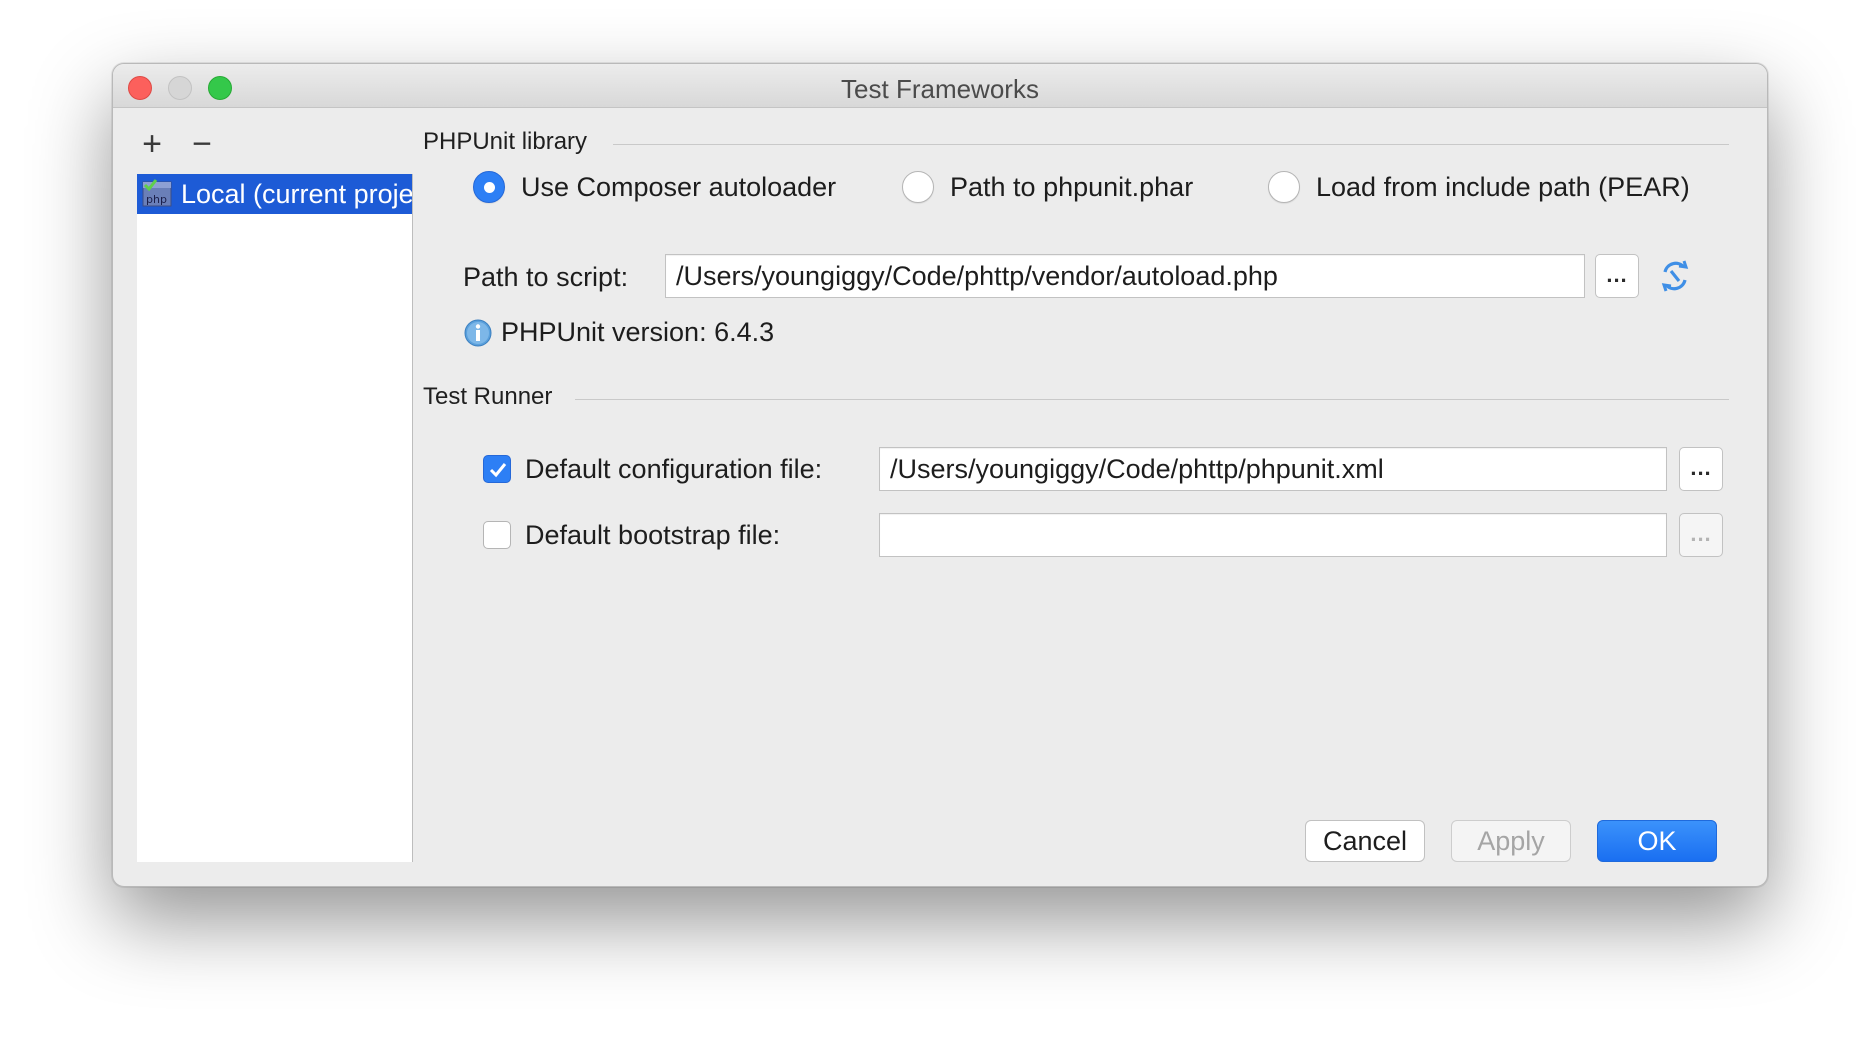  Describe the element at coordinates (1273, 469) in the screenshot. I see `default-config-input` at that location.